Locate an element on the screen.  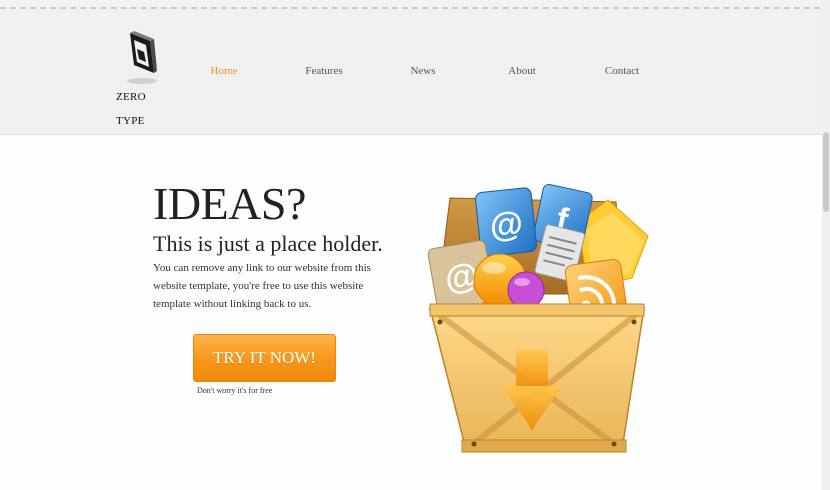
top-dashed-border is located at coordinates (415, 4).